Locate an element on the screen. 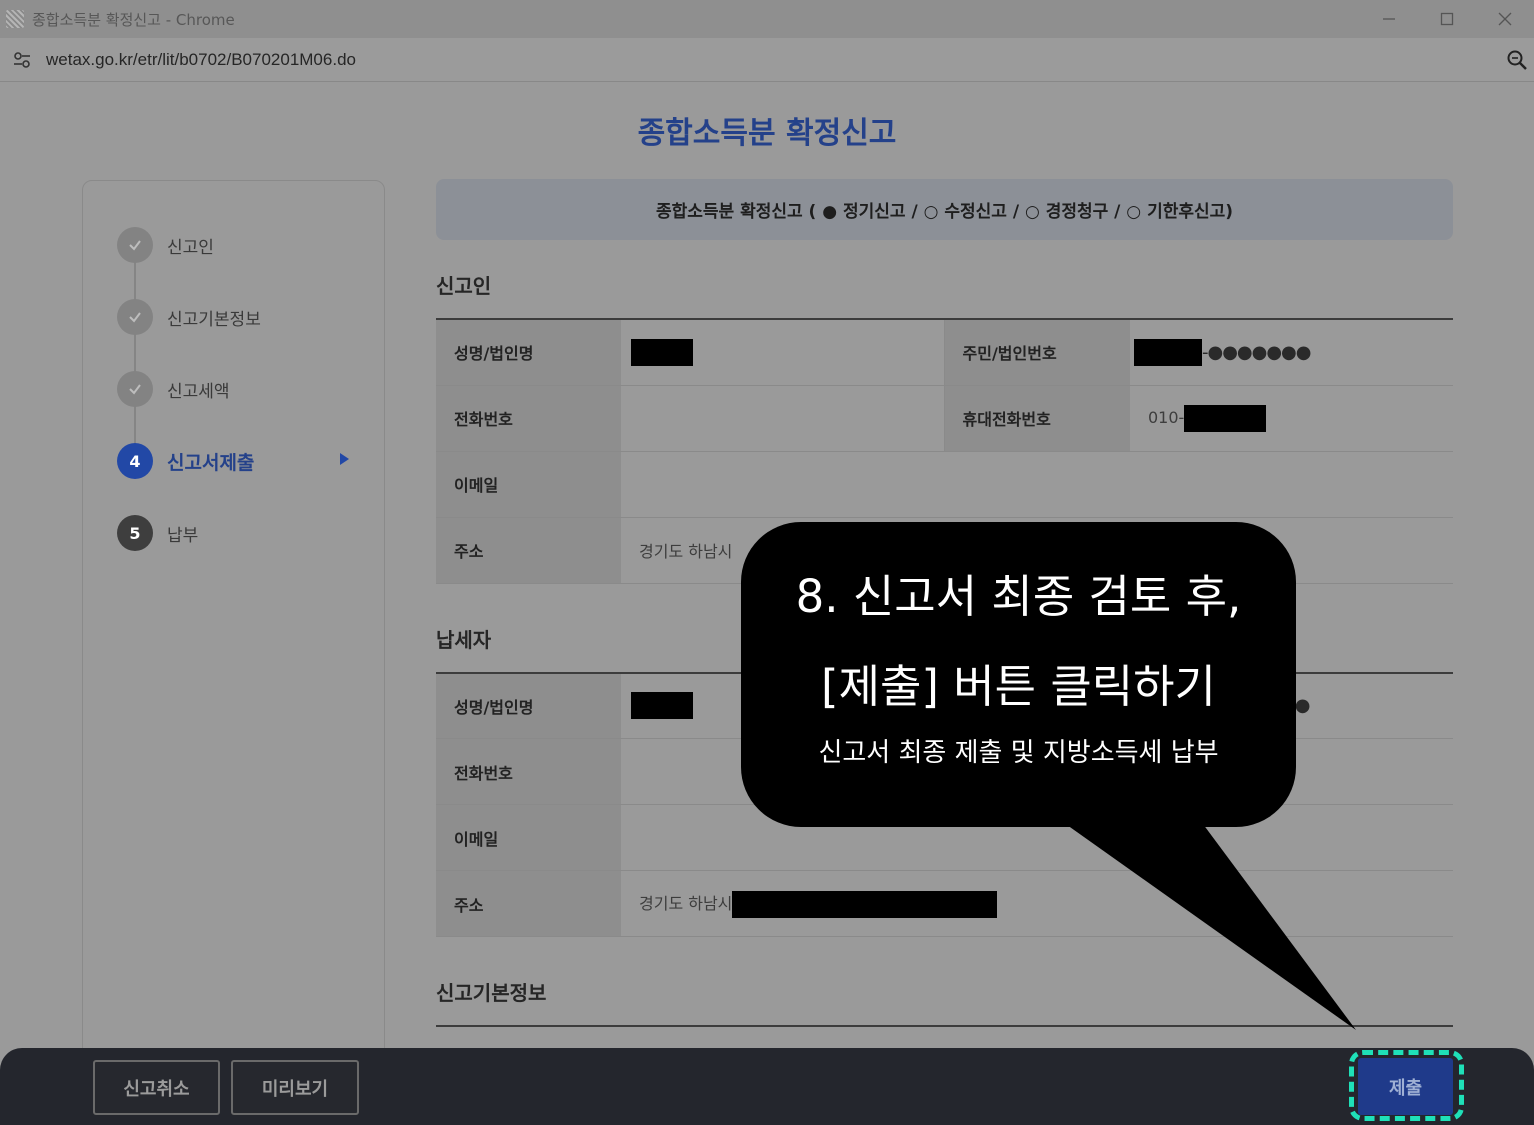 The width and height of the screenshot is (1534, 1125). table-row: 성명/법인명 주민/법인번호 -●●●●●●● is located at coordinates (944, 352).